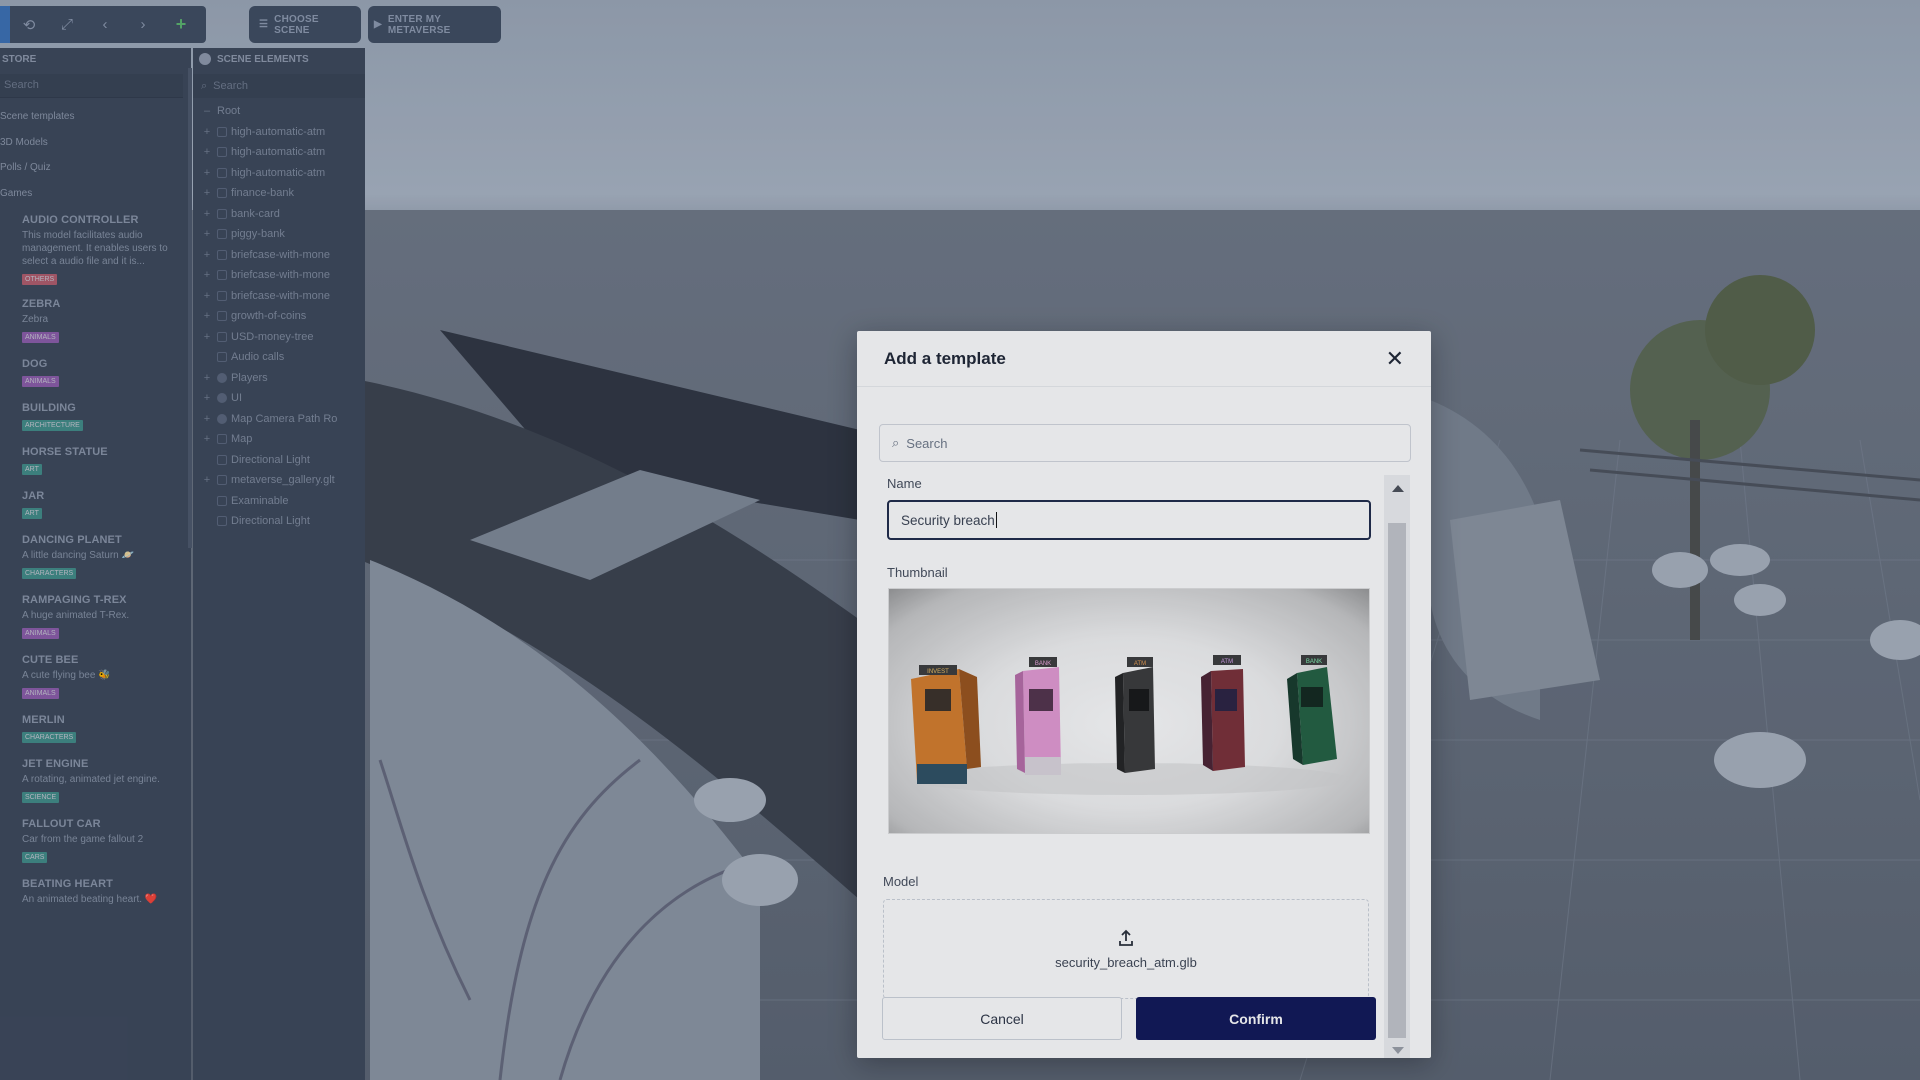  Describe the element at coordinates (143, 24) in the screenshot. I see `chevron-right-icon: ›` at that location.